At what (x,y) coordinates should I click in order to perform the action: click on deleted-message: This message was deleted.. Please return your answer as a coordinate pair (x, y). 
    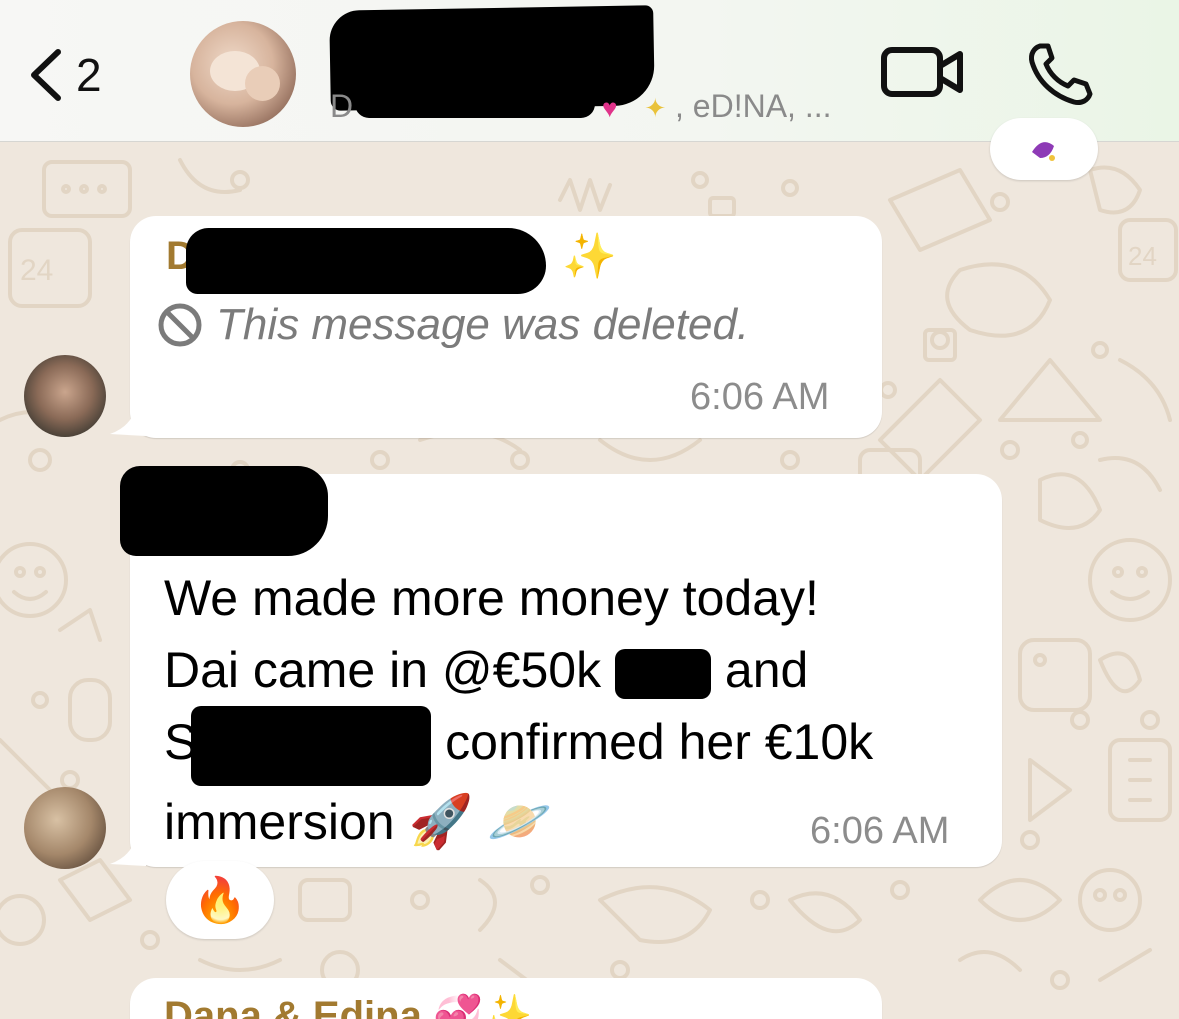
    Looking at the image, I should click on (452, 325).